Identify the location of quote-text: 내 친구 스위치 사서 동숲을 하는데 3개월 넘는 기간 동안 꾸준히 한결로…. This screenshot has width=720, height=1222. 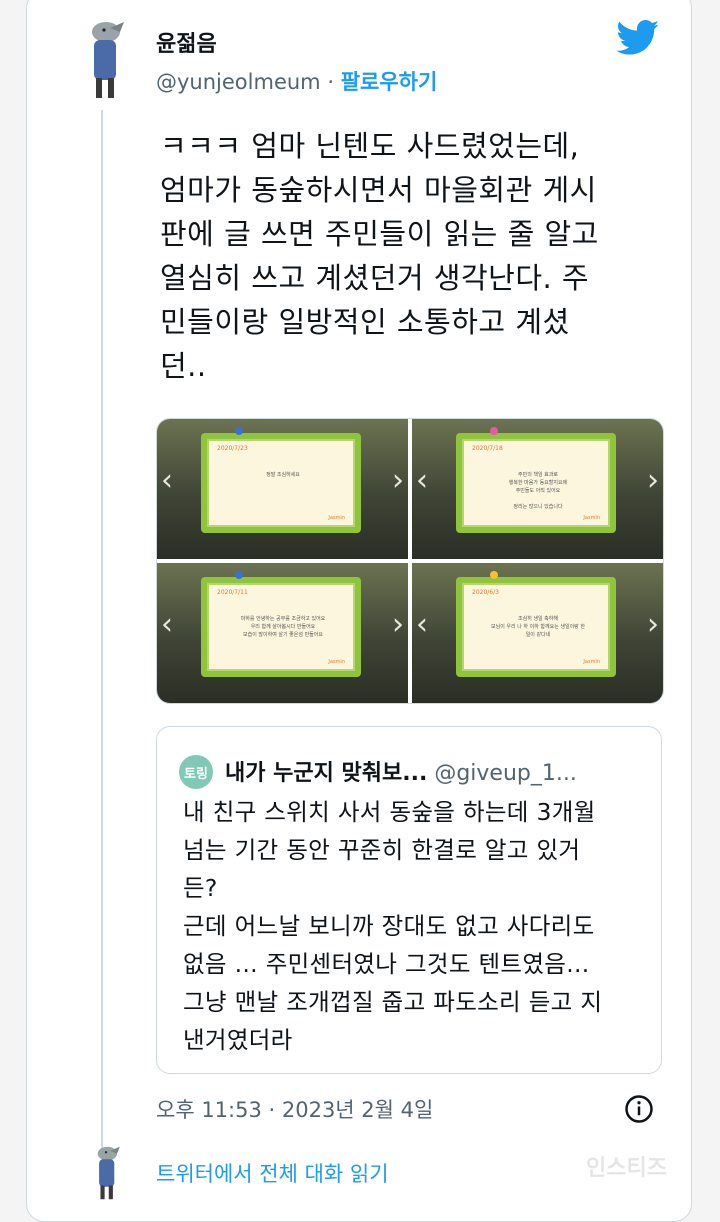
(418, 926).